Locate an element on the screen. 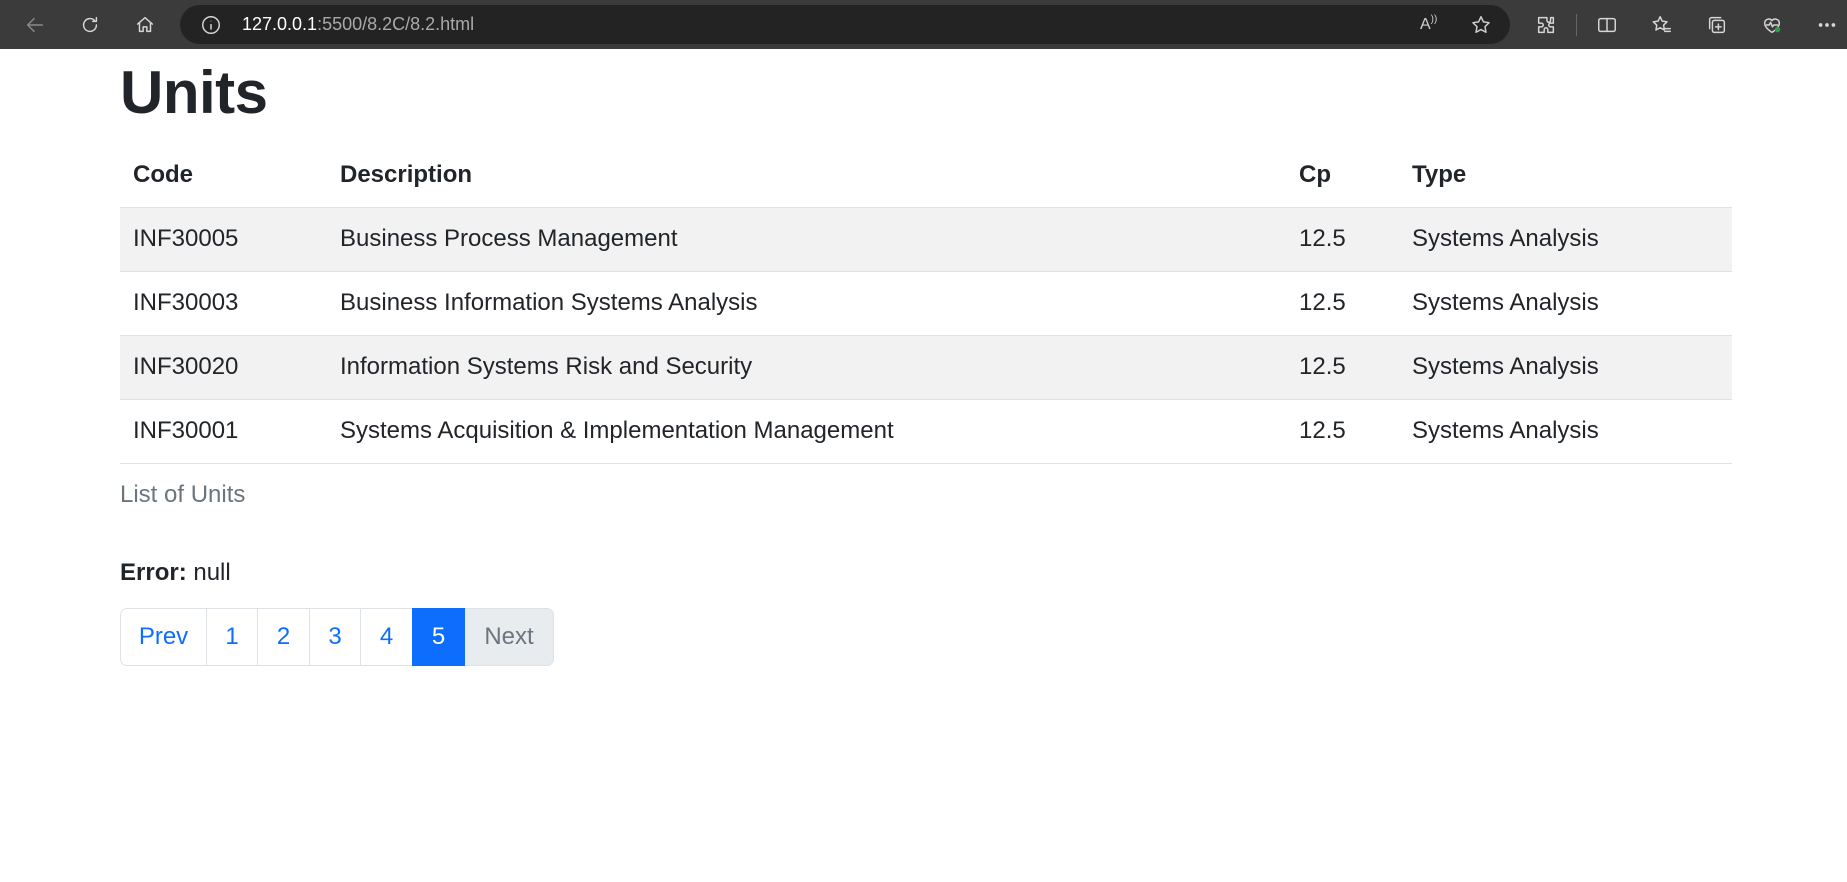 This screenshot has width=1847, height=882. cell-code: INF30001 is located at coordinates (223, 431).